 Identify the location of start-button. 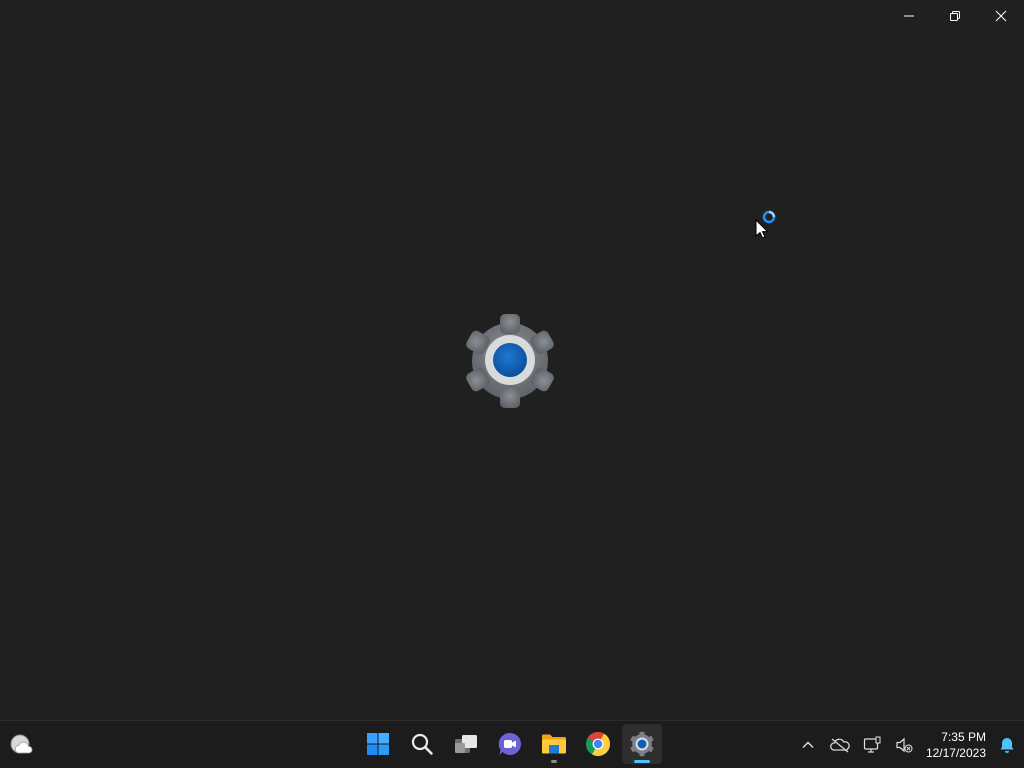
(378, 744).